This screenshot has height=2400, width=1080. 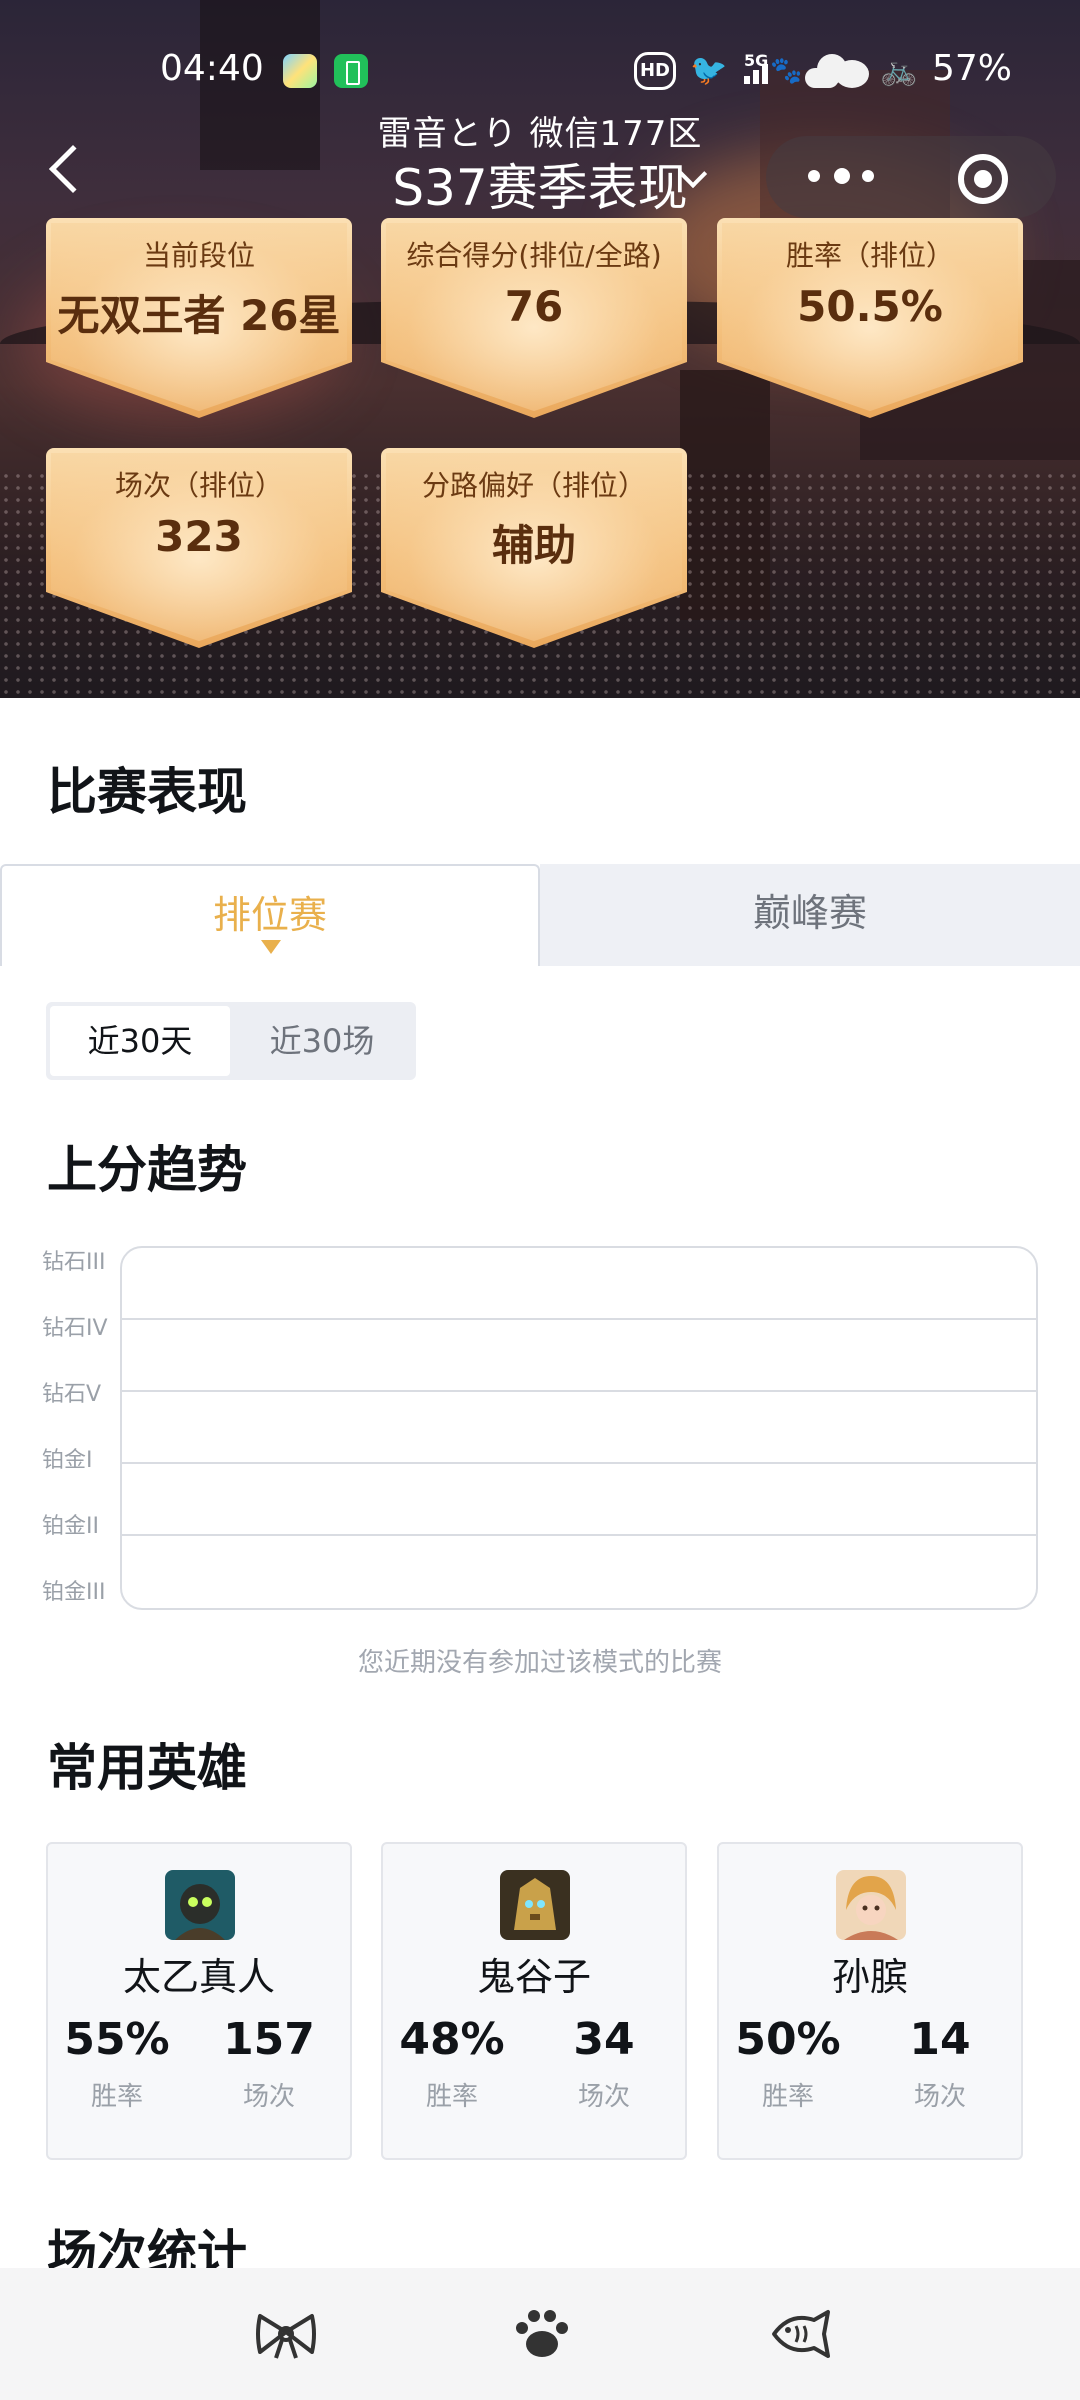 What do you see at coordinates (870, 306) in the screenshot?
I see `stat-value: 50.5%` at bounding box center [870, 306].